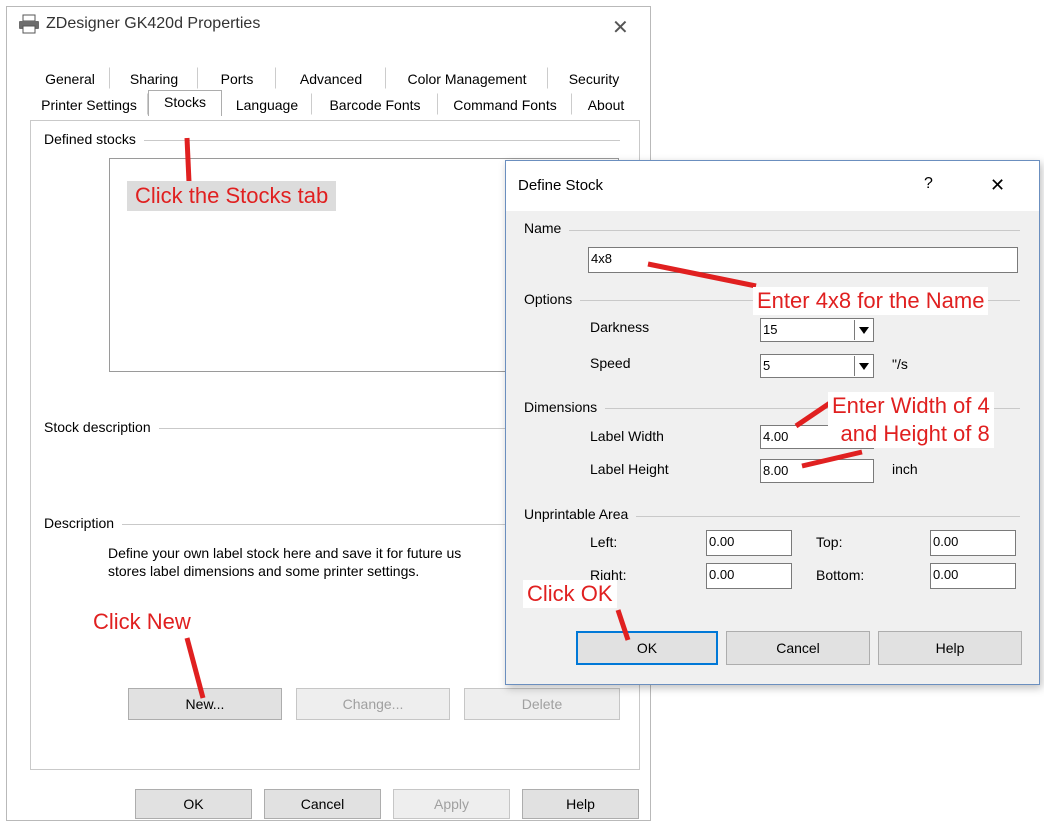 The width and height of the screenshot is (1044, 825). What do you see at coordinates (570, 594) in the screenshot?
I see `annotation-ok: Click OK` at bounding box center [570, 594].